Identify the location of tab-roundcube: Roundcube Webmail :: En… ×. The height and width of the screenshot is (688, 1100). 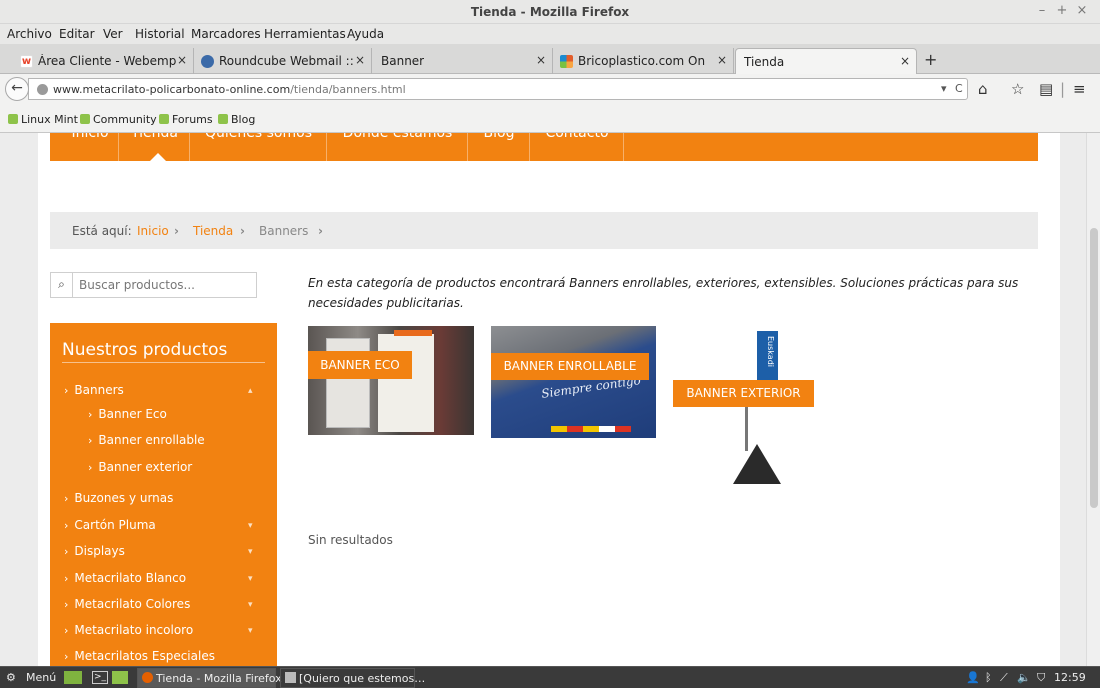
(283, 61).